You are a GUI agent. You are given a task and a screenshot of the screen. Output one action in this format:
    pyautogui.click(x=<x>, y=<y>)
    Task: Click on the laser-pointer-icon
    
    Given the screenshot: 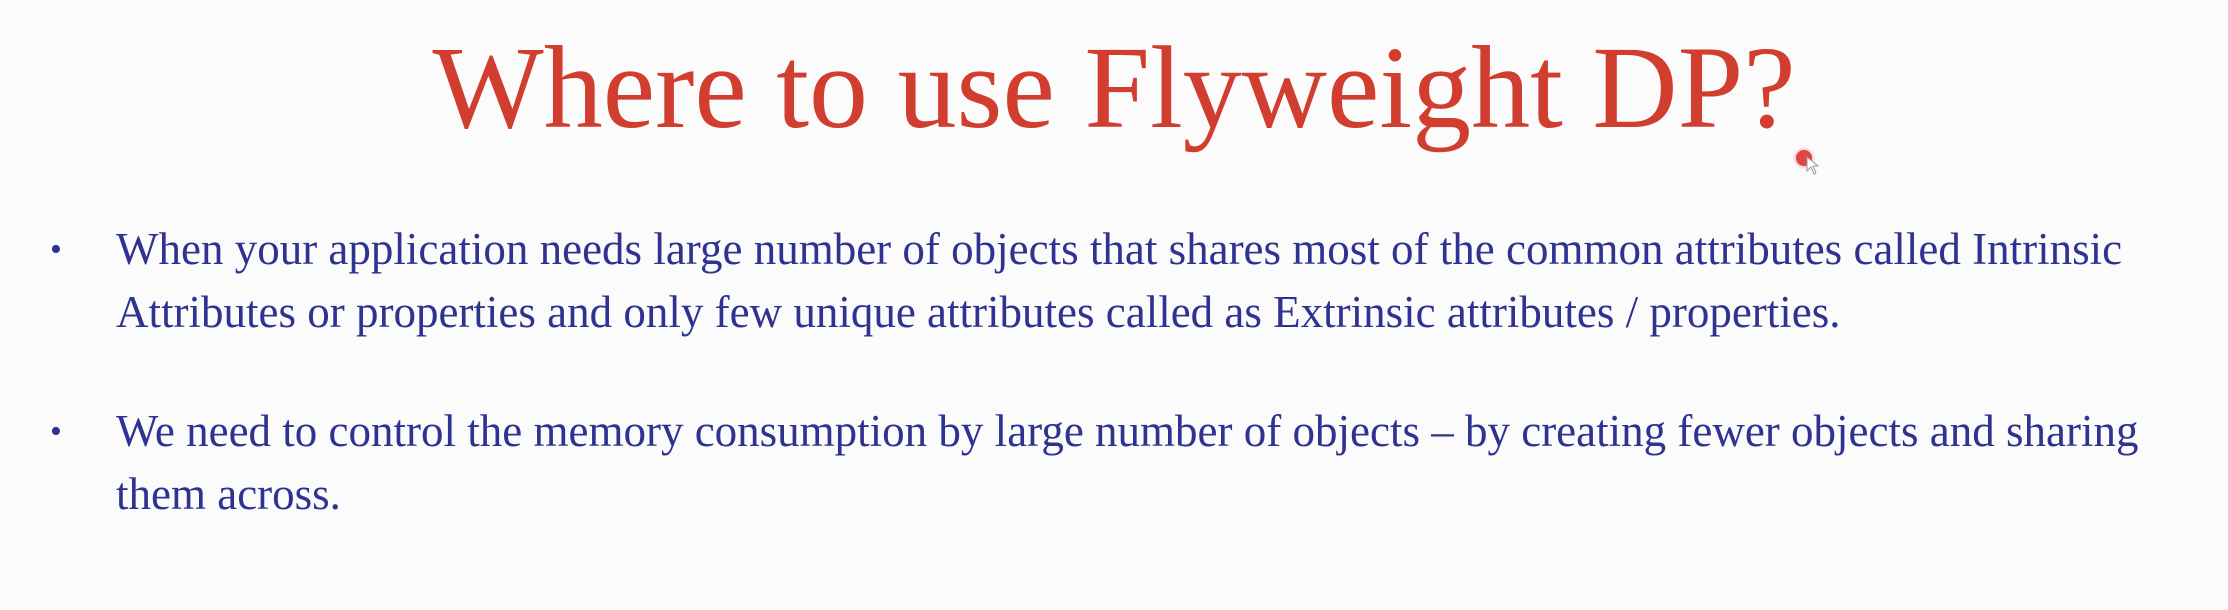 What is the action you would take?
    pyautogui.click(x=1808, y=162)
    